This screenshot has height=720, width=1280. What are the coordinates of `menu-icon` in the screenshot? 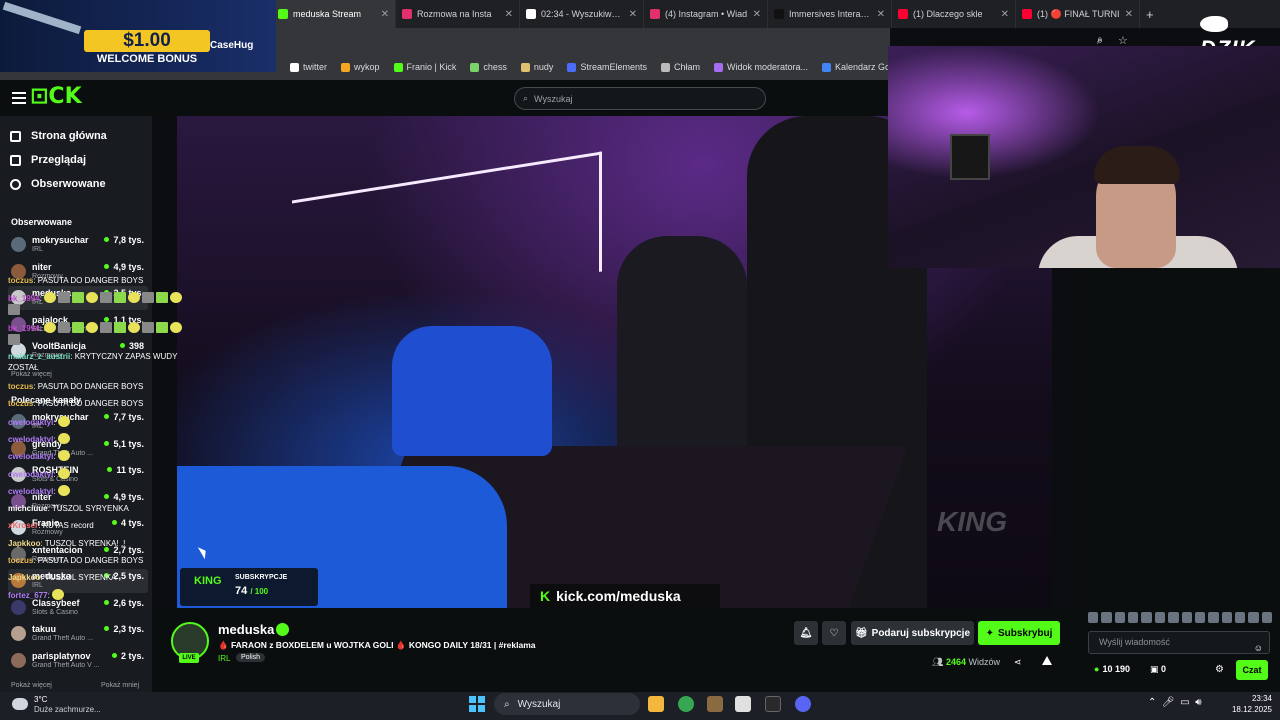 It's located at (19, 98).